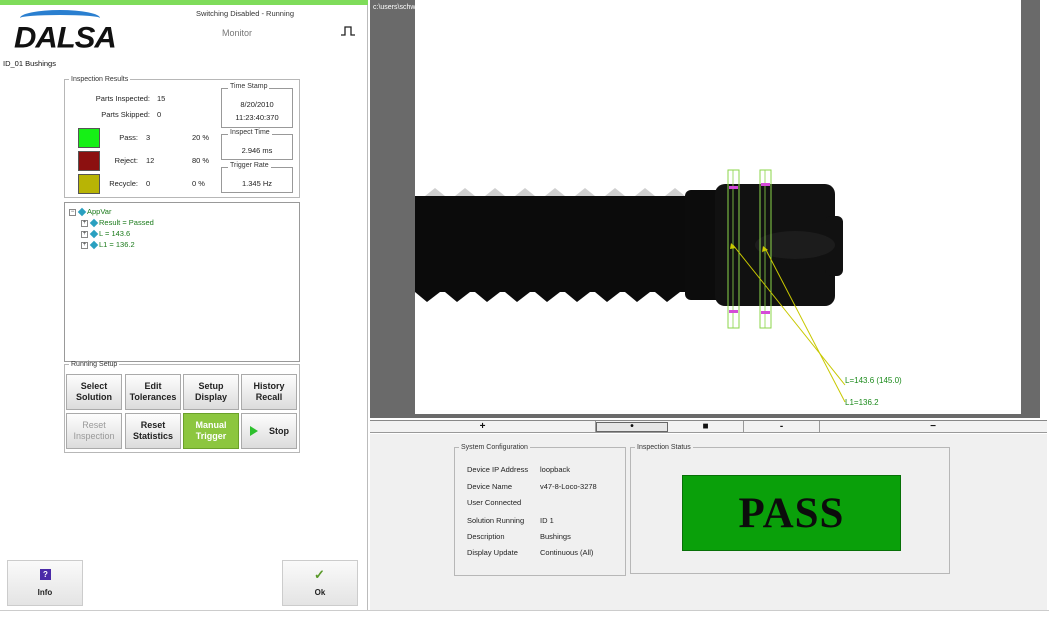 Image resolution: width=1049 pixels, height=618 pixels. What do you see at coordinates (211, 392) in the screenshot?
I see `setup-display-button: Setup Display` at bounding box center [211, 392].